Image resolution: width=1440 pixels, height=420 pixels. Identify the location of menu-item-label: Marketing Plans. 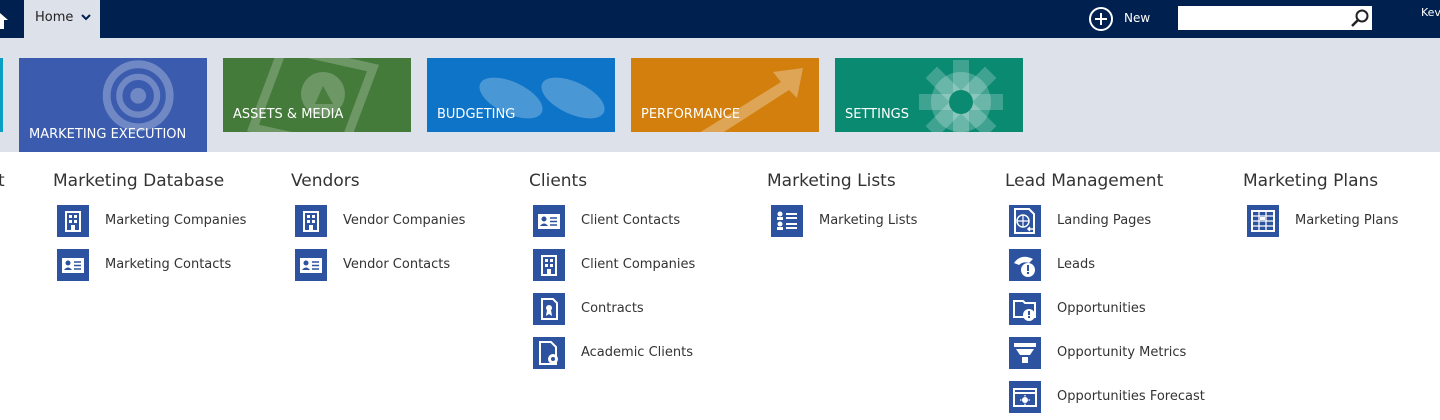
(1347, 220).